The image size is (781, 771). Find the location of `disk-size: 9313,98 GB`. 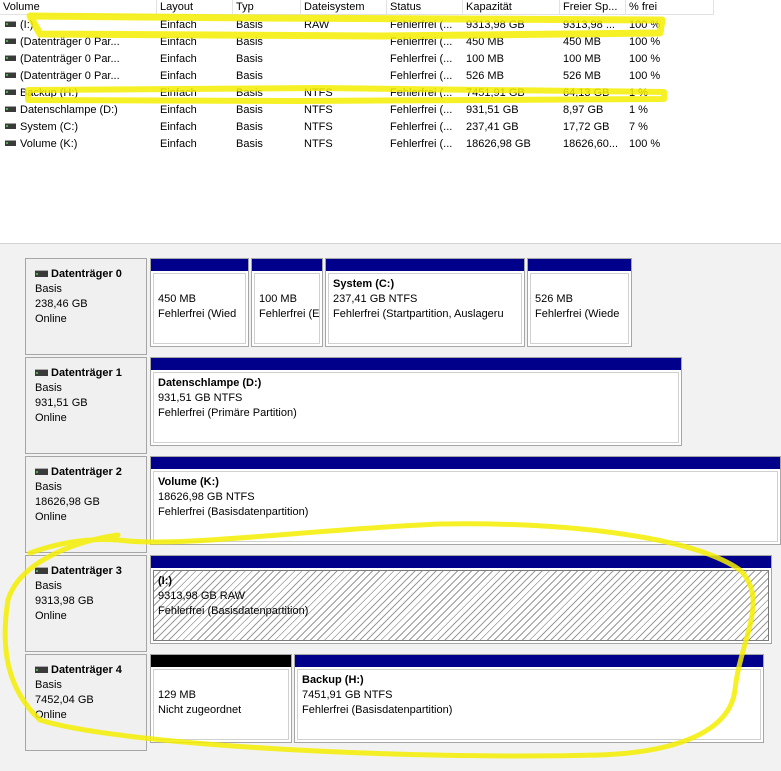

disk-size: 9313,98 GB is located at coordinates (64, 601).